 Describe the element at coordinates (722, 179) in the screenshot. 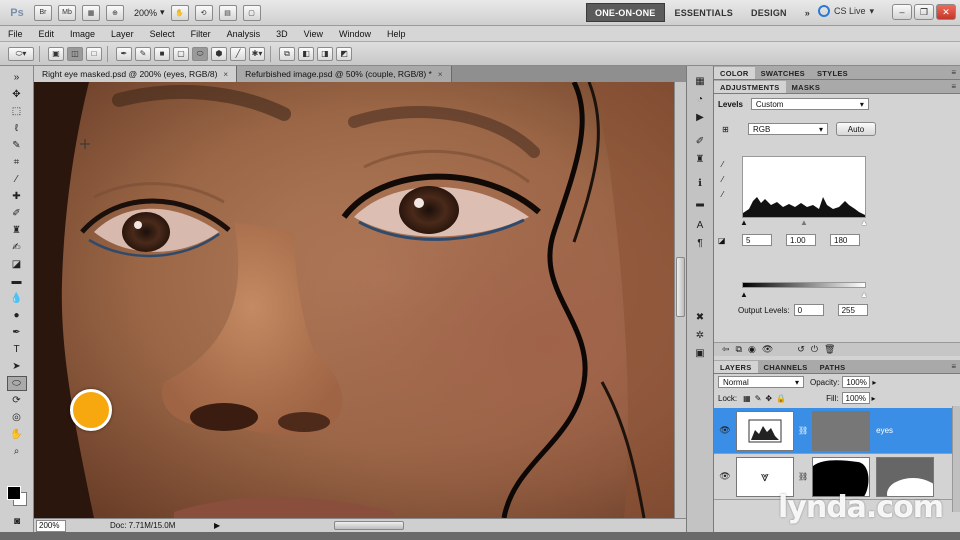

I see `gray-point-eyedropper-icon: ⁄` at that location.